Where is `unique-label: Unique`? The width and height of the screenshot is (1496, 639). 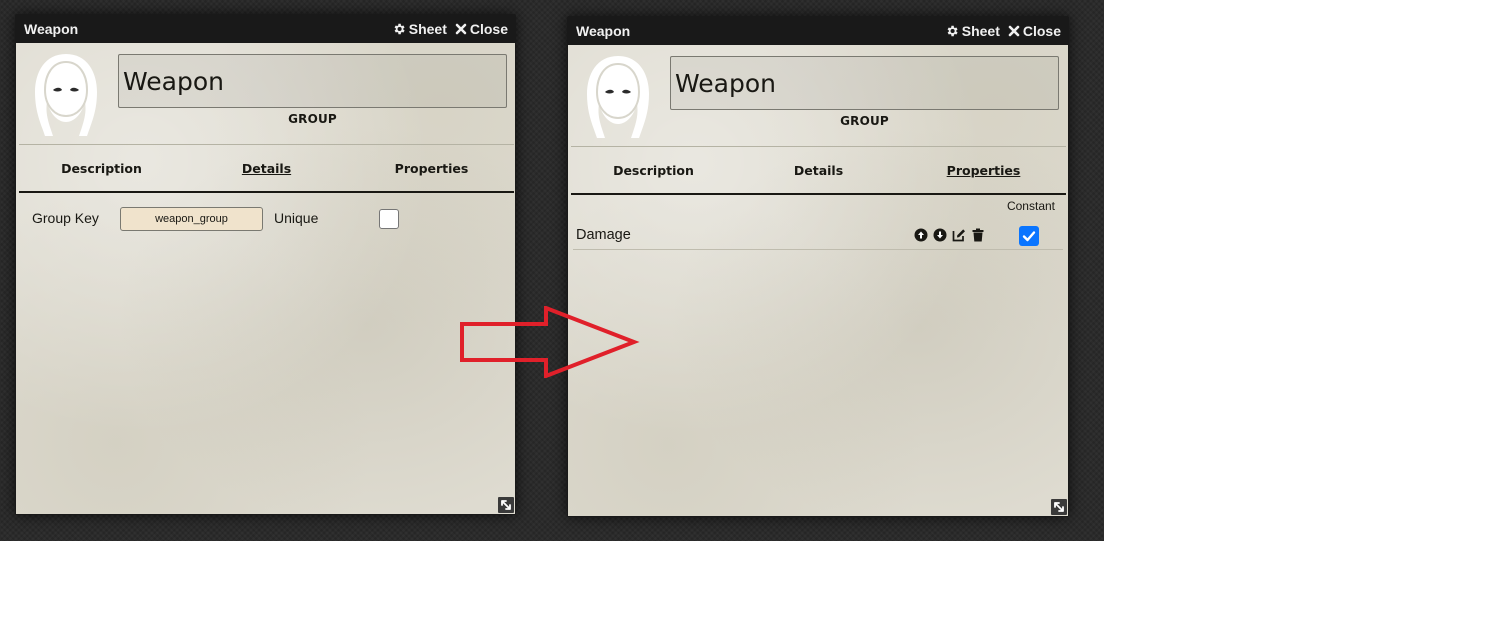
unique-label: Unique is located at coordinates (296, 218).